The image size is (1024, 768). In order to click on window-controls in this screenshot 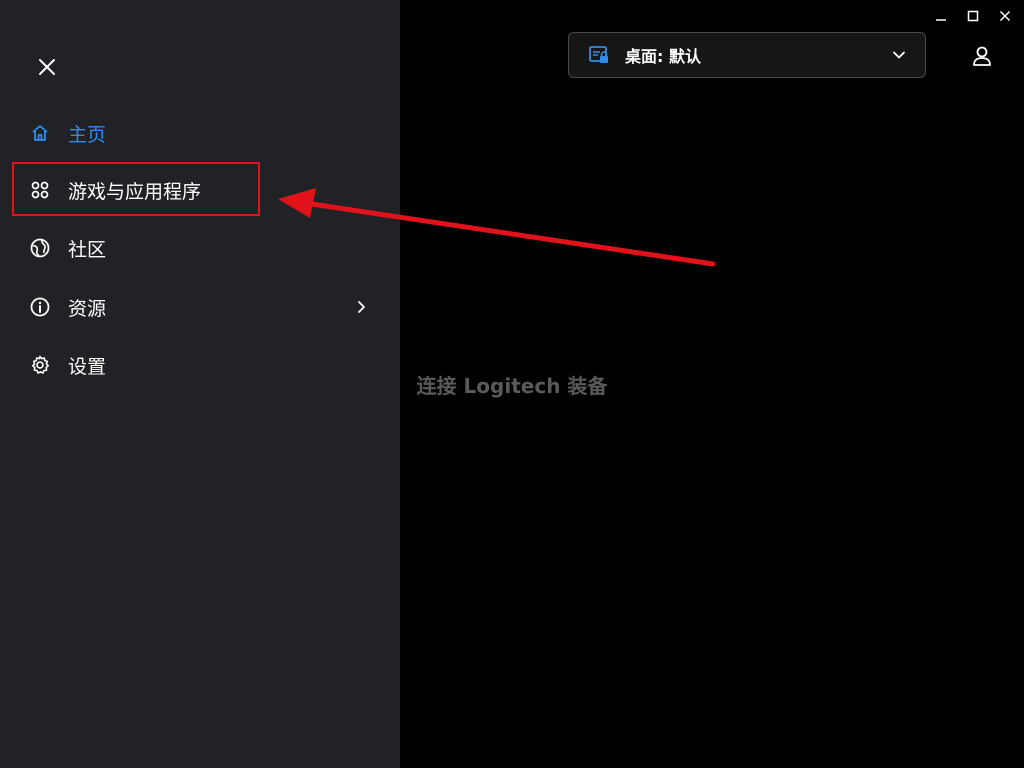, I will do `click(973, 16)`.